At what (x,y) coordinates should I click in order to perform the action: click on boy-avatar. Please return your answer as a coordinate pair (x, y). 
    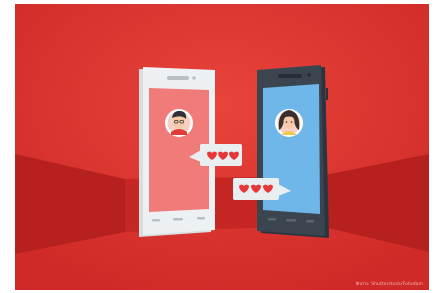
    Looking at the image, I should click on (179, 123).